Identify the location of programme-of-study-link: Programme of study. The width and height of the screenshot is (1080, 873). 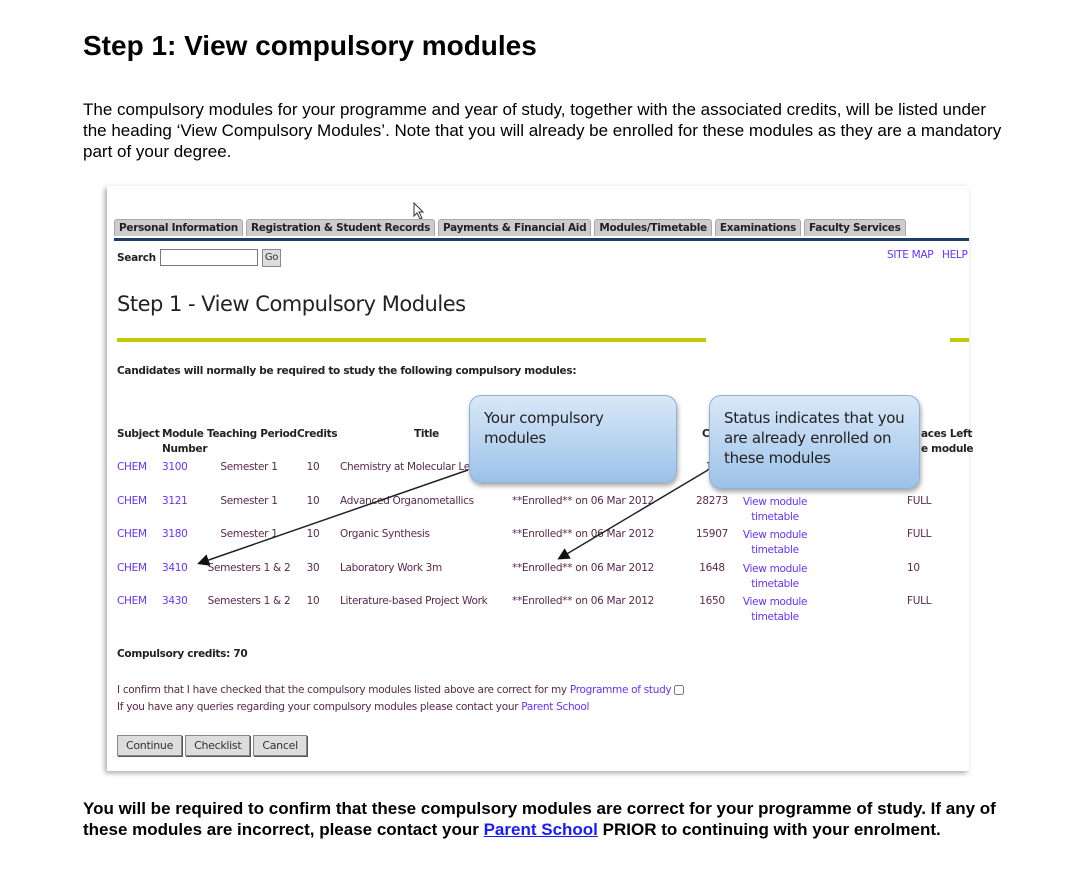
(621, 690).